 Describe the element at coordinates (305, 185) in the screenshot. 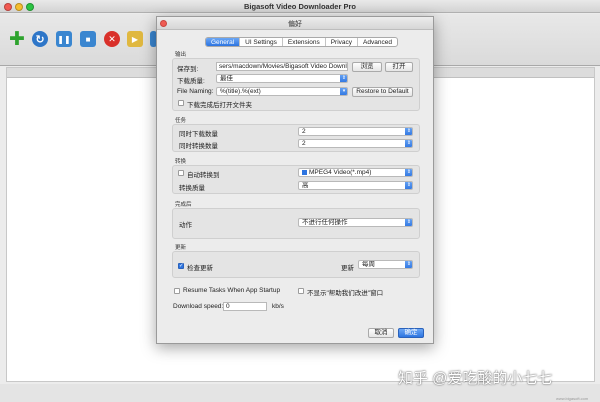

I see `convert-quality-value: 高` at that location.